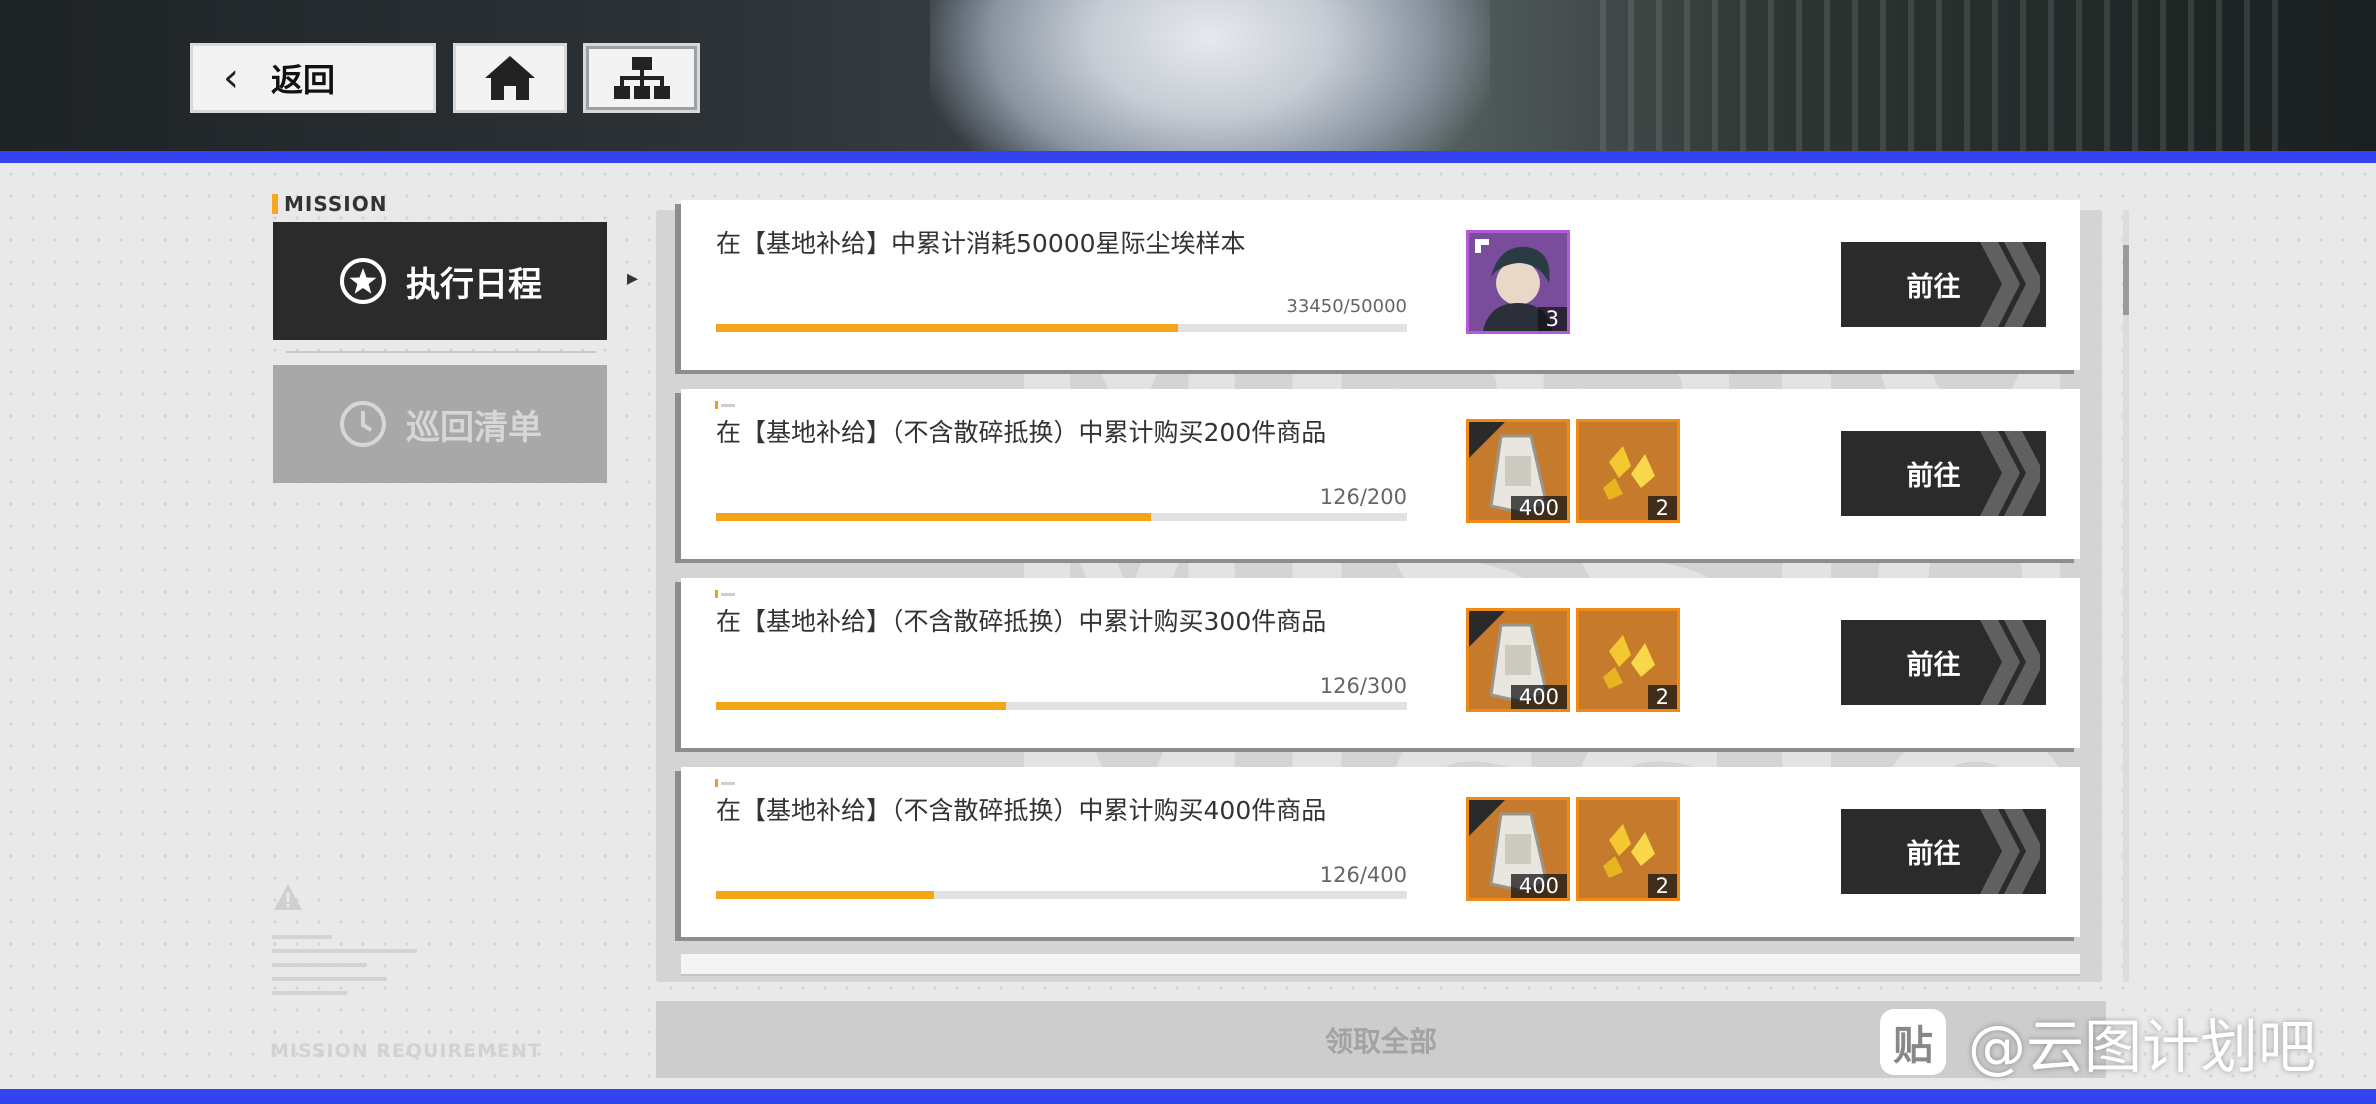 Image resolution: width=2376 pixels, height=1104 pixels. What do you see at coordinates (1380, 965) in the screenshot?
I see `mission-card-partial` at bounding box center [1380, 965].